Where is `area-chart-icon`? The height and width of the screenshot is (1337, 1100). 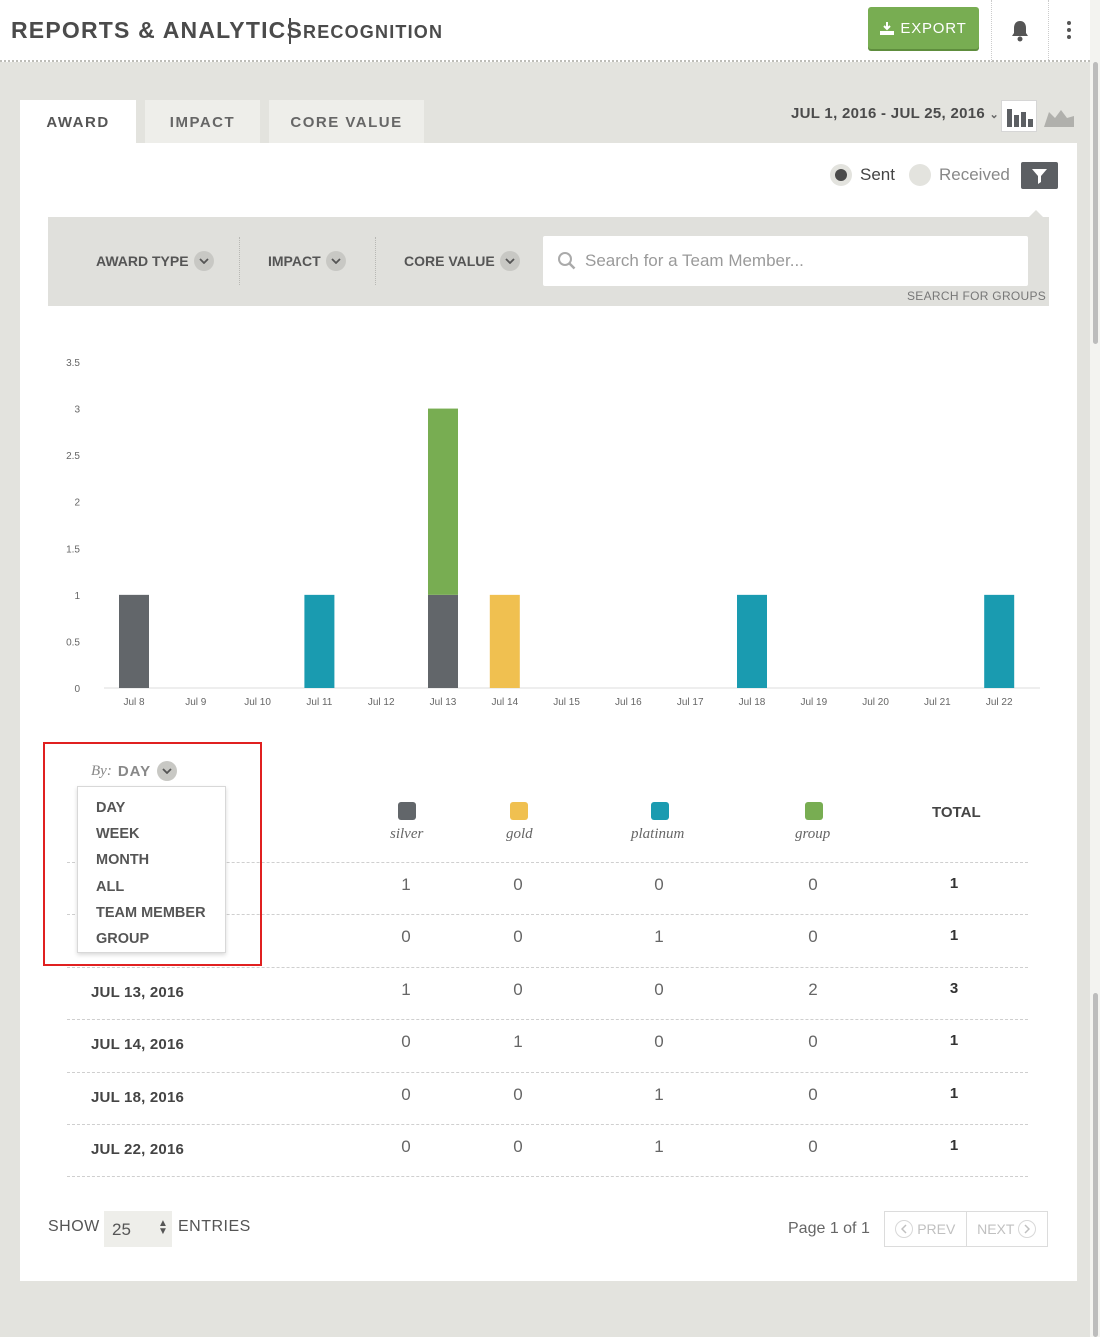 area-chart-icon is located at coordinates (1059, 116).